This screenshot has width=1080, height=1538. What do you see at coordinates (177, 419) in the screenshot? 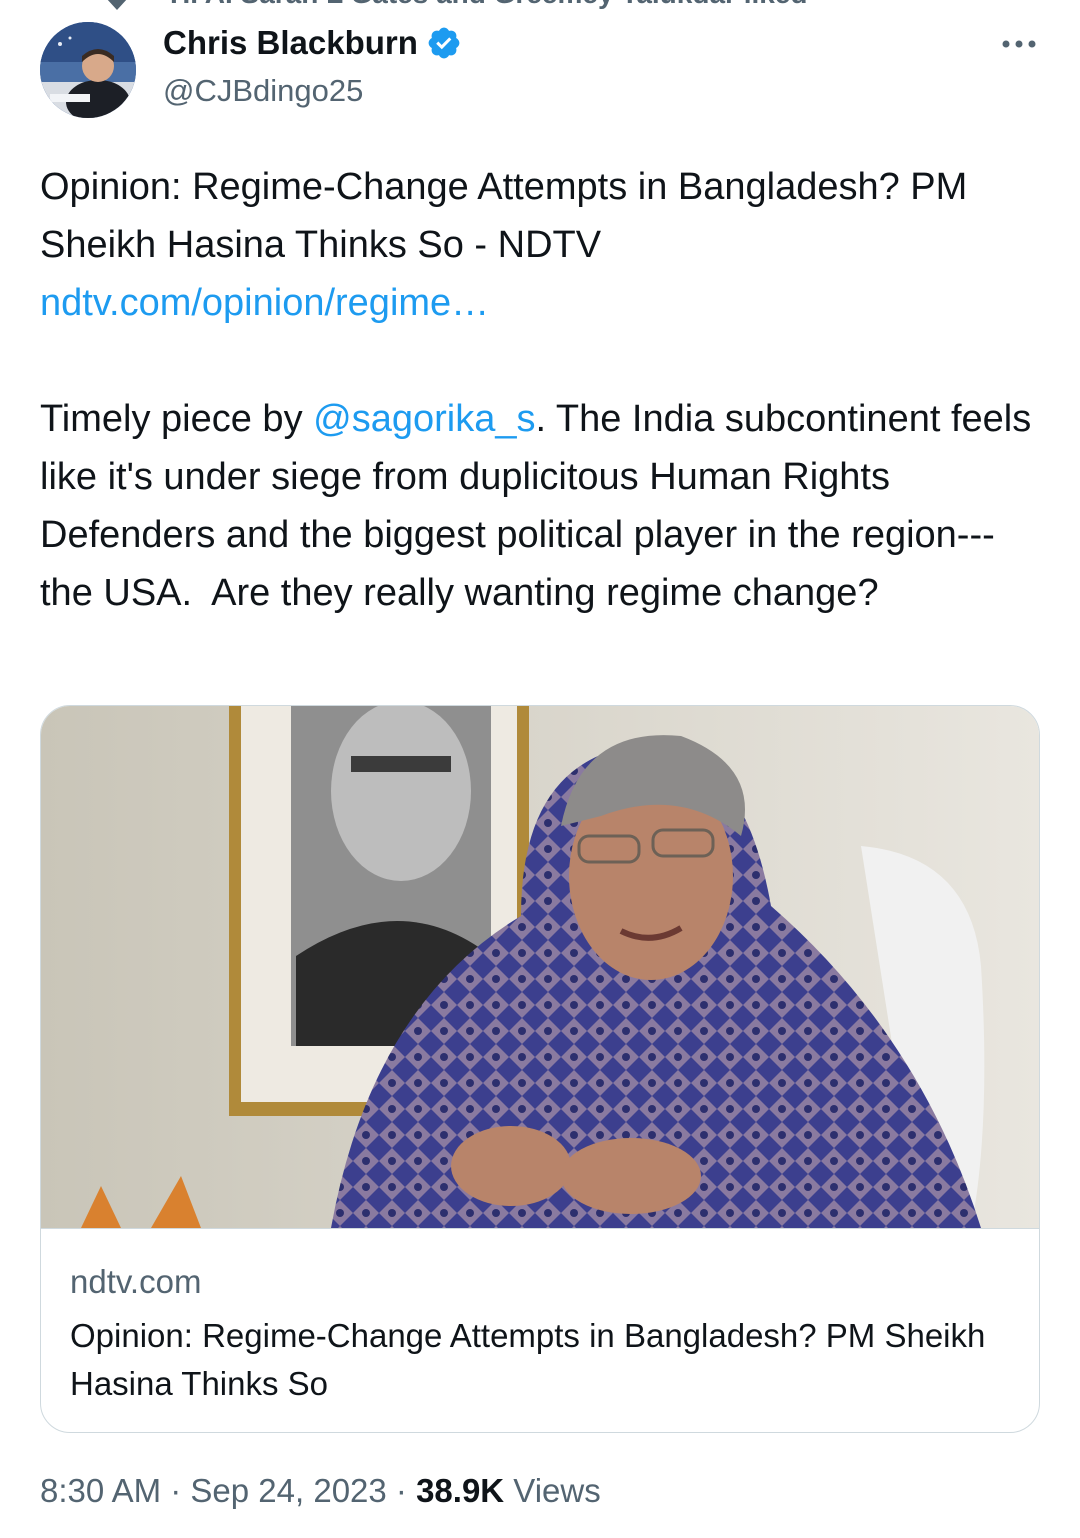
I see `tweet-body-text: Timely piece by` at bounding box center [177, 419].